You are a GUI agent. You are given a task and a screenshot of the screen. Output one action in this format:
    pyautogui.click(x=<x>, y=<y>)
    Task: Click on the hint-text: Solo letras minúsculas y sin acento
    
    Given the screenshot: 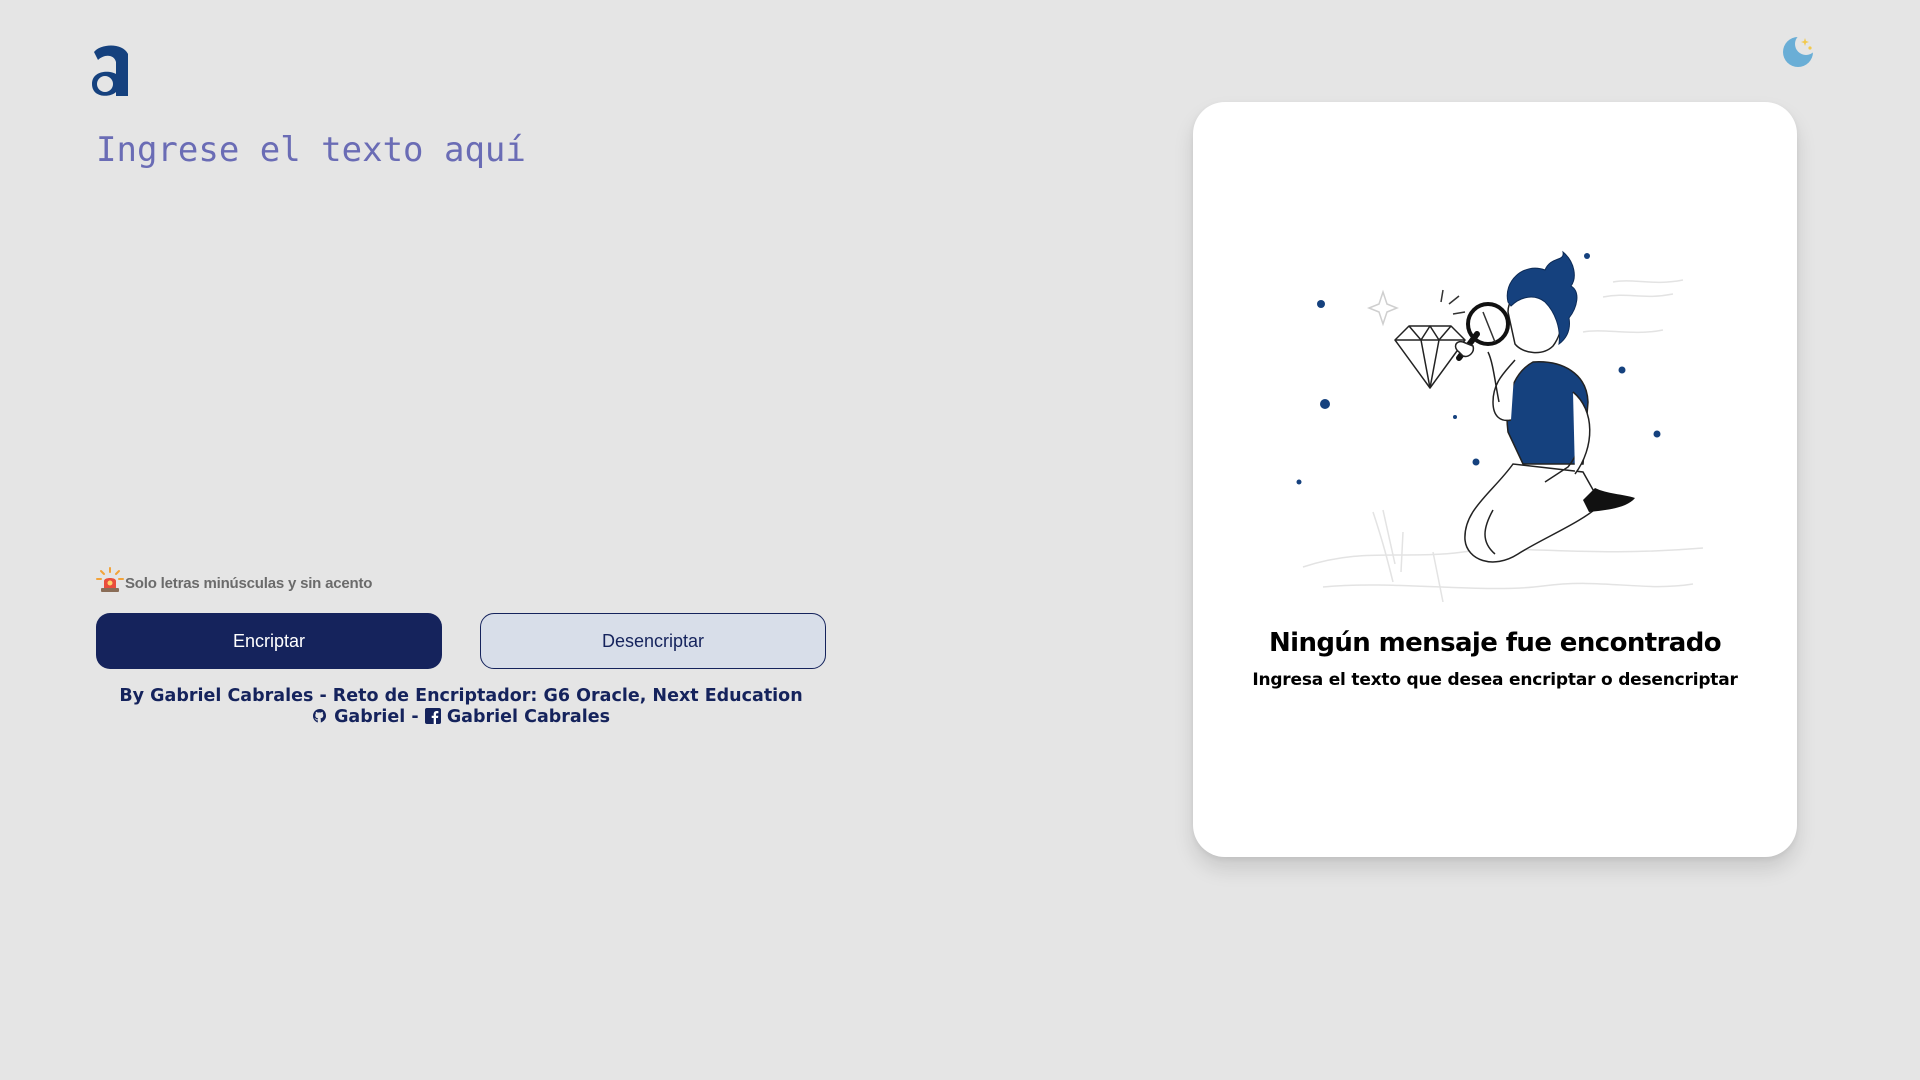 What is the action you would take?
    pyautogui.click(x=249, y=583)
    